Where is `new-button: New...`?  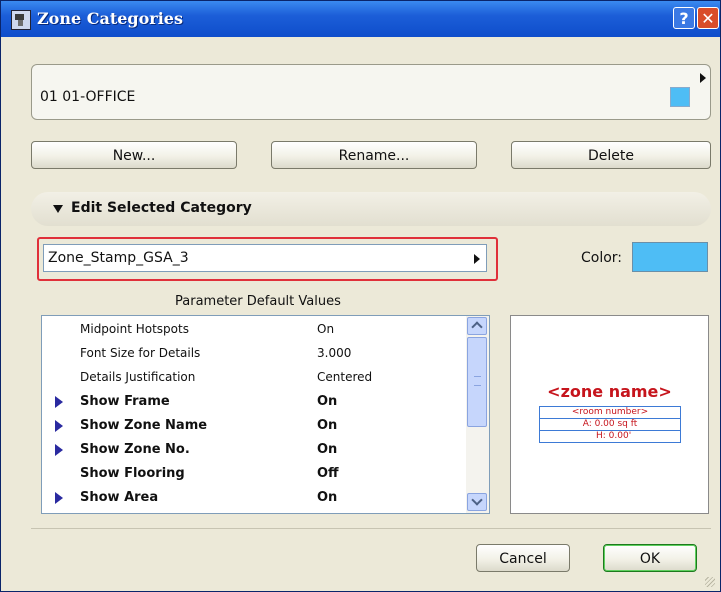
new-button: New... is located at coordinates (134, 155).